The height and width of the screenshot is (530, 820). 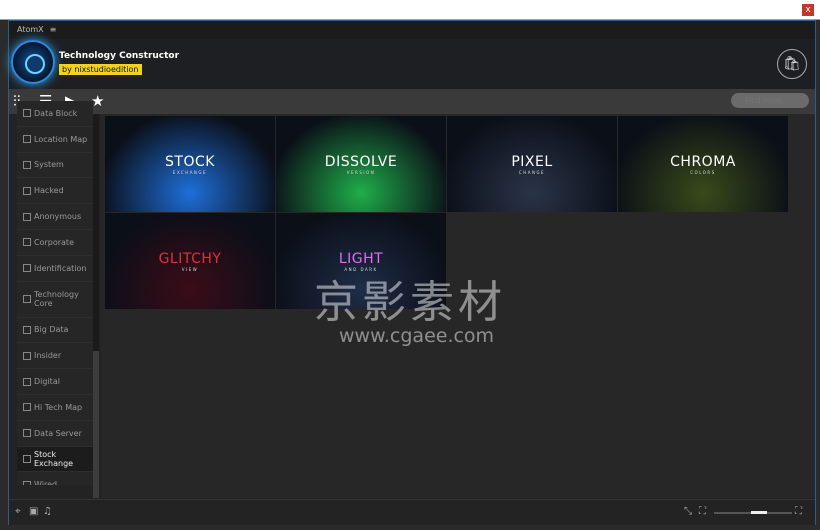 I want to click on sidebar-item: Digital, so click(x=55, y=382).